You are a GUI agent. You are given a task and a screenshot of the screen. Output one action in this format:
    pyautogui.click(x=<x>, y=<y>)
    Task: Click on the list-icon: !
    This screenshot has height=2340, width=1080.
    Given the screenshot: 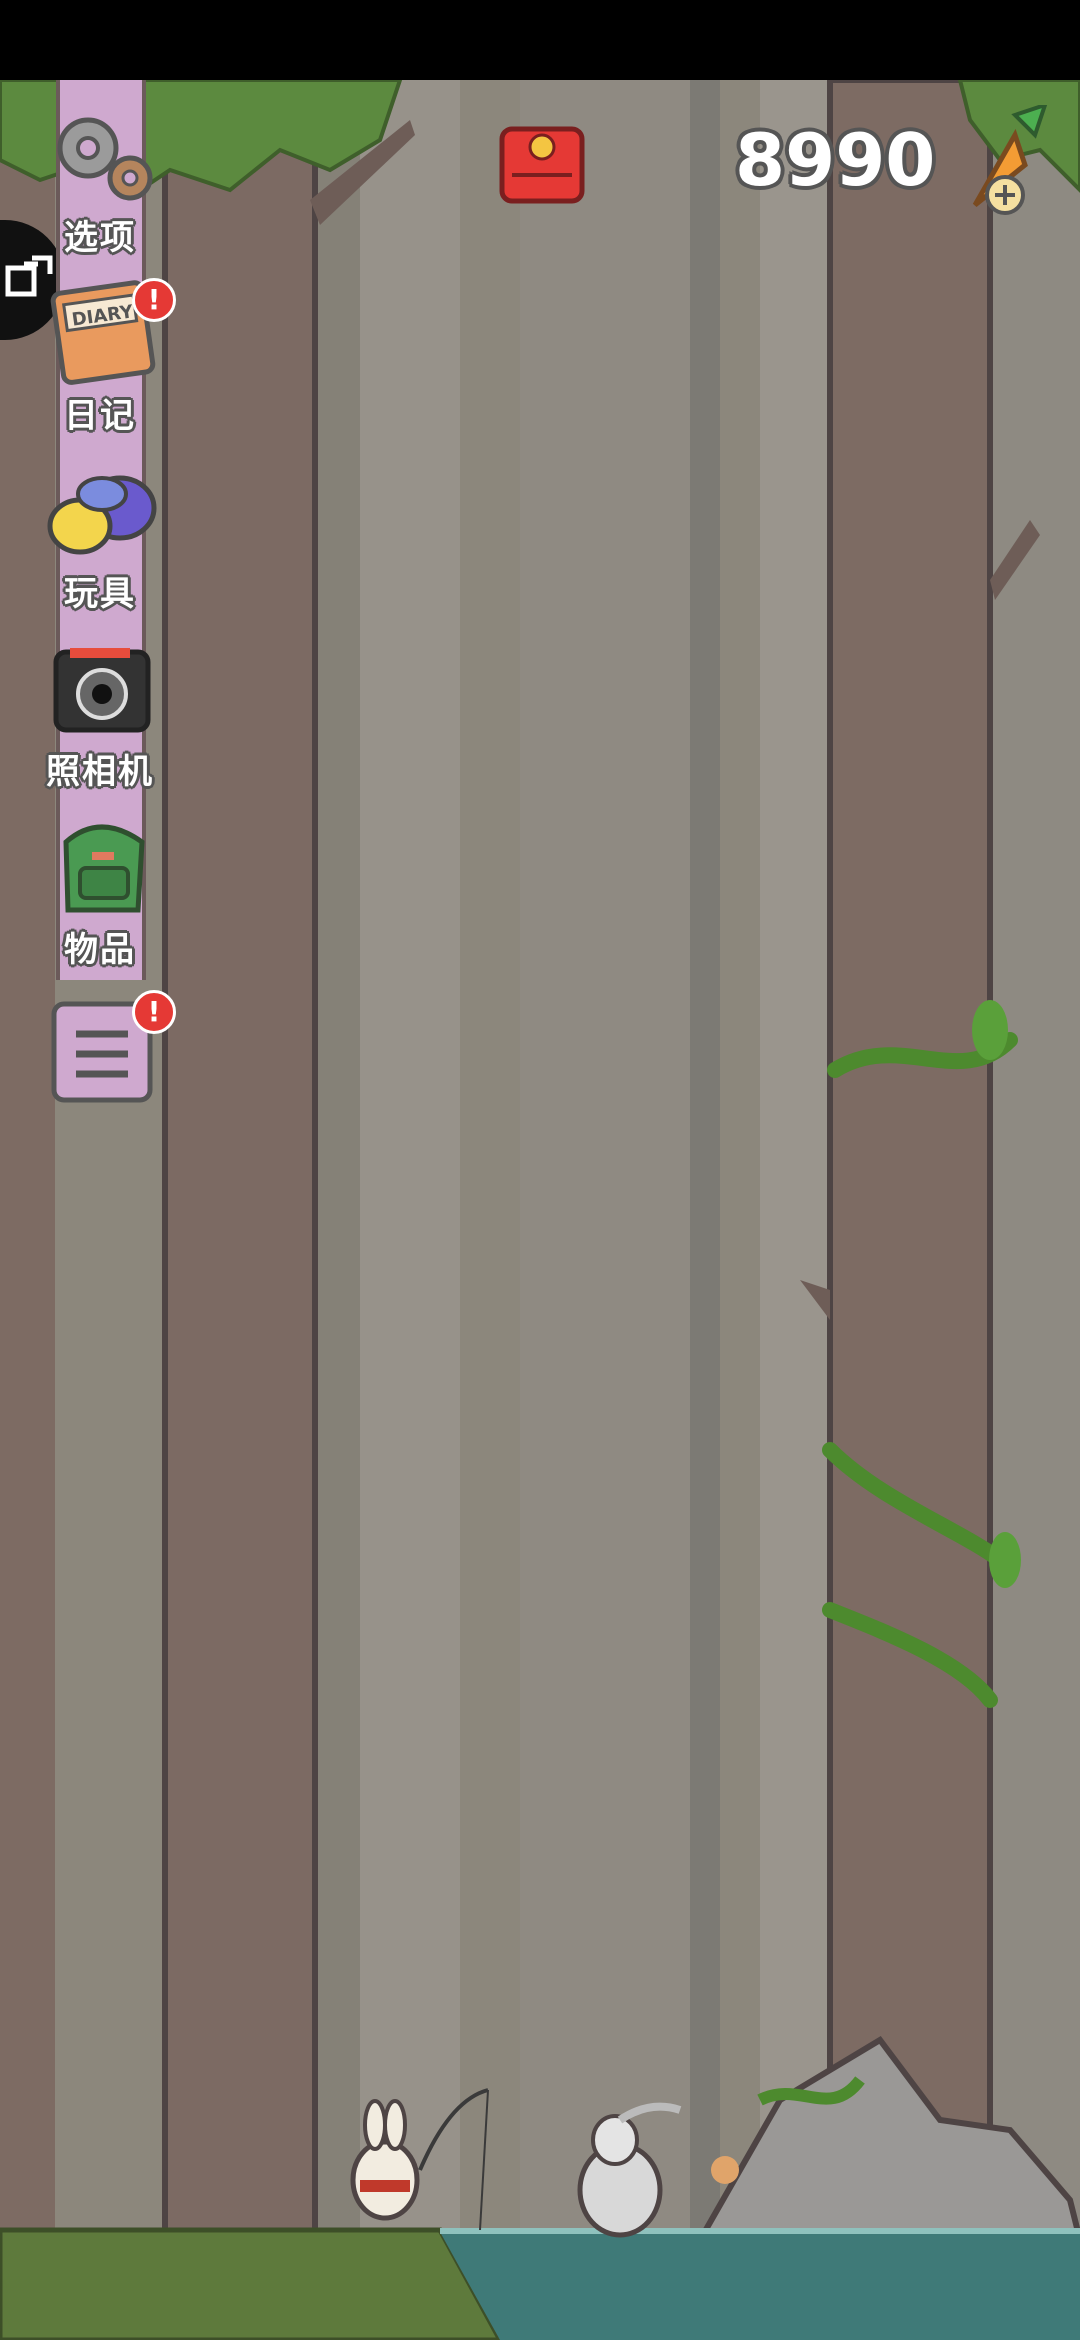 What is the action you would take?
    pyautogui.click(x=108, y=1050)
    